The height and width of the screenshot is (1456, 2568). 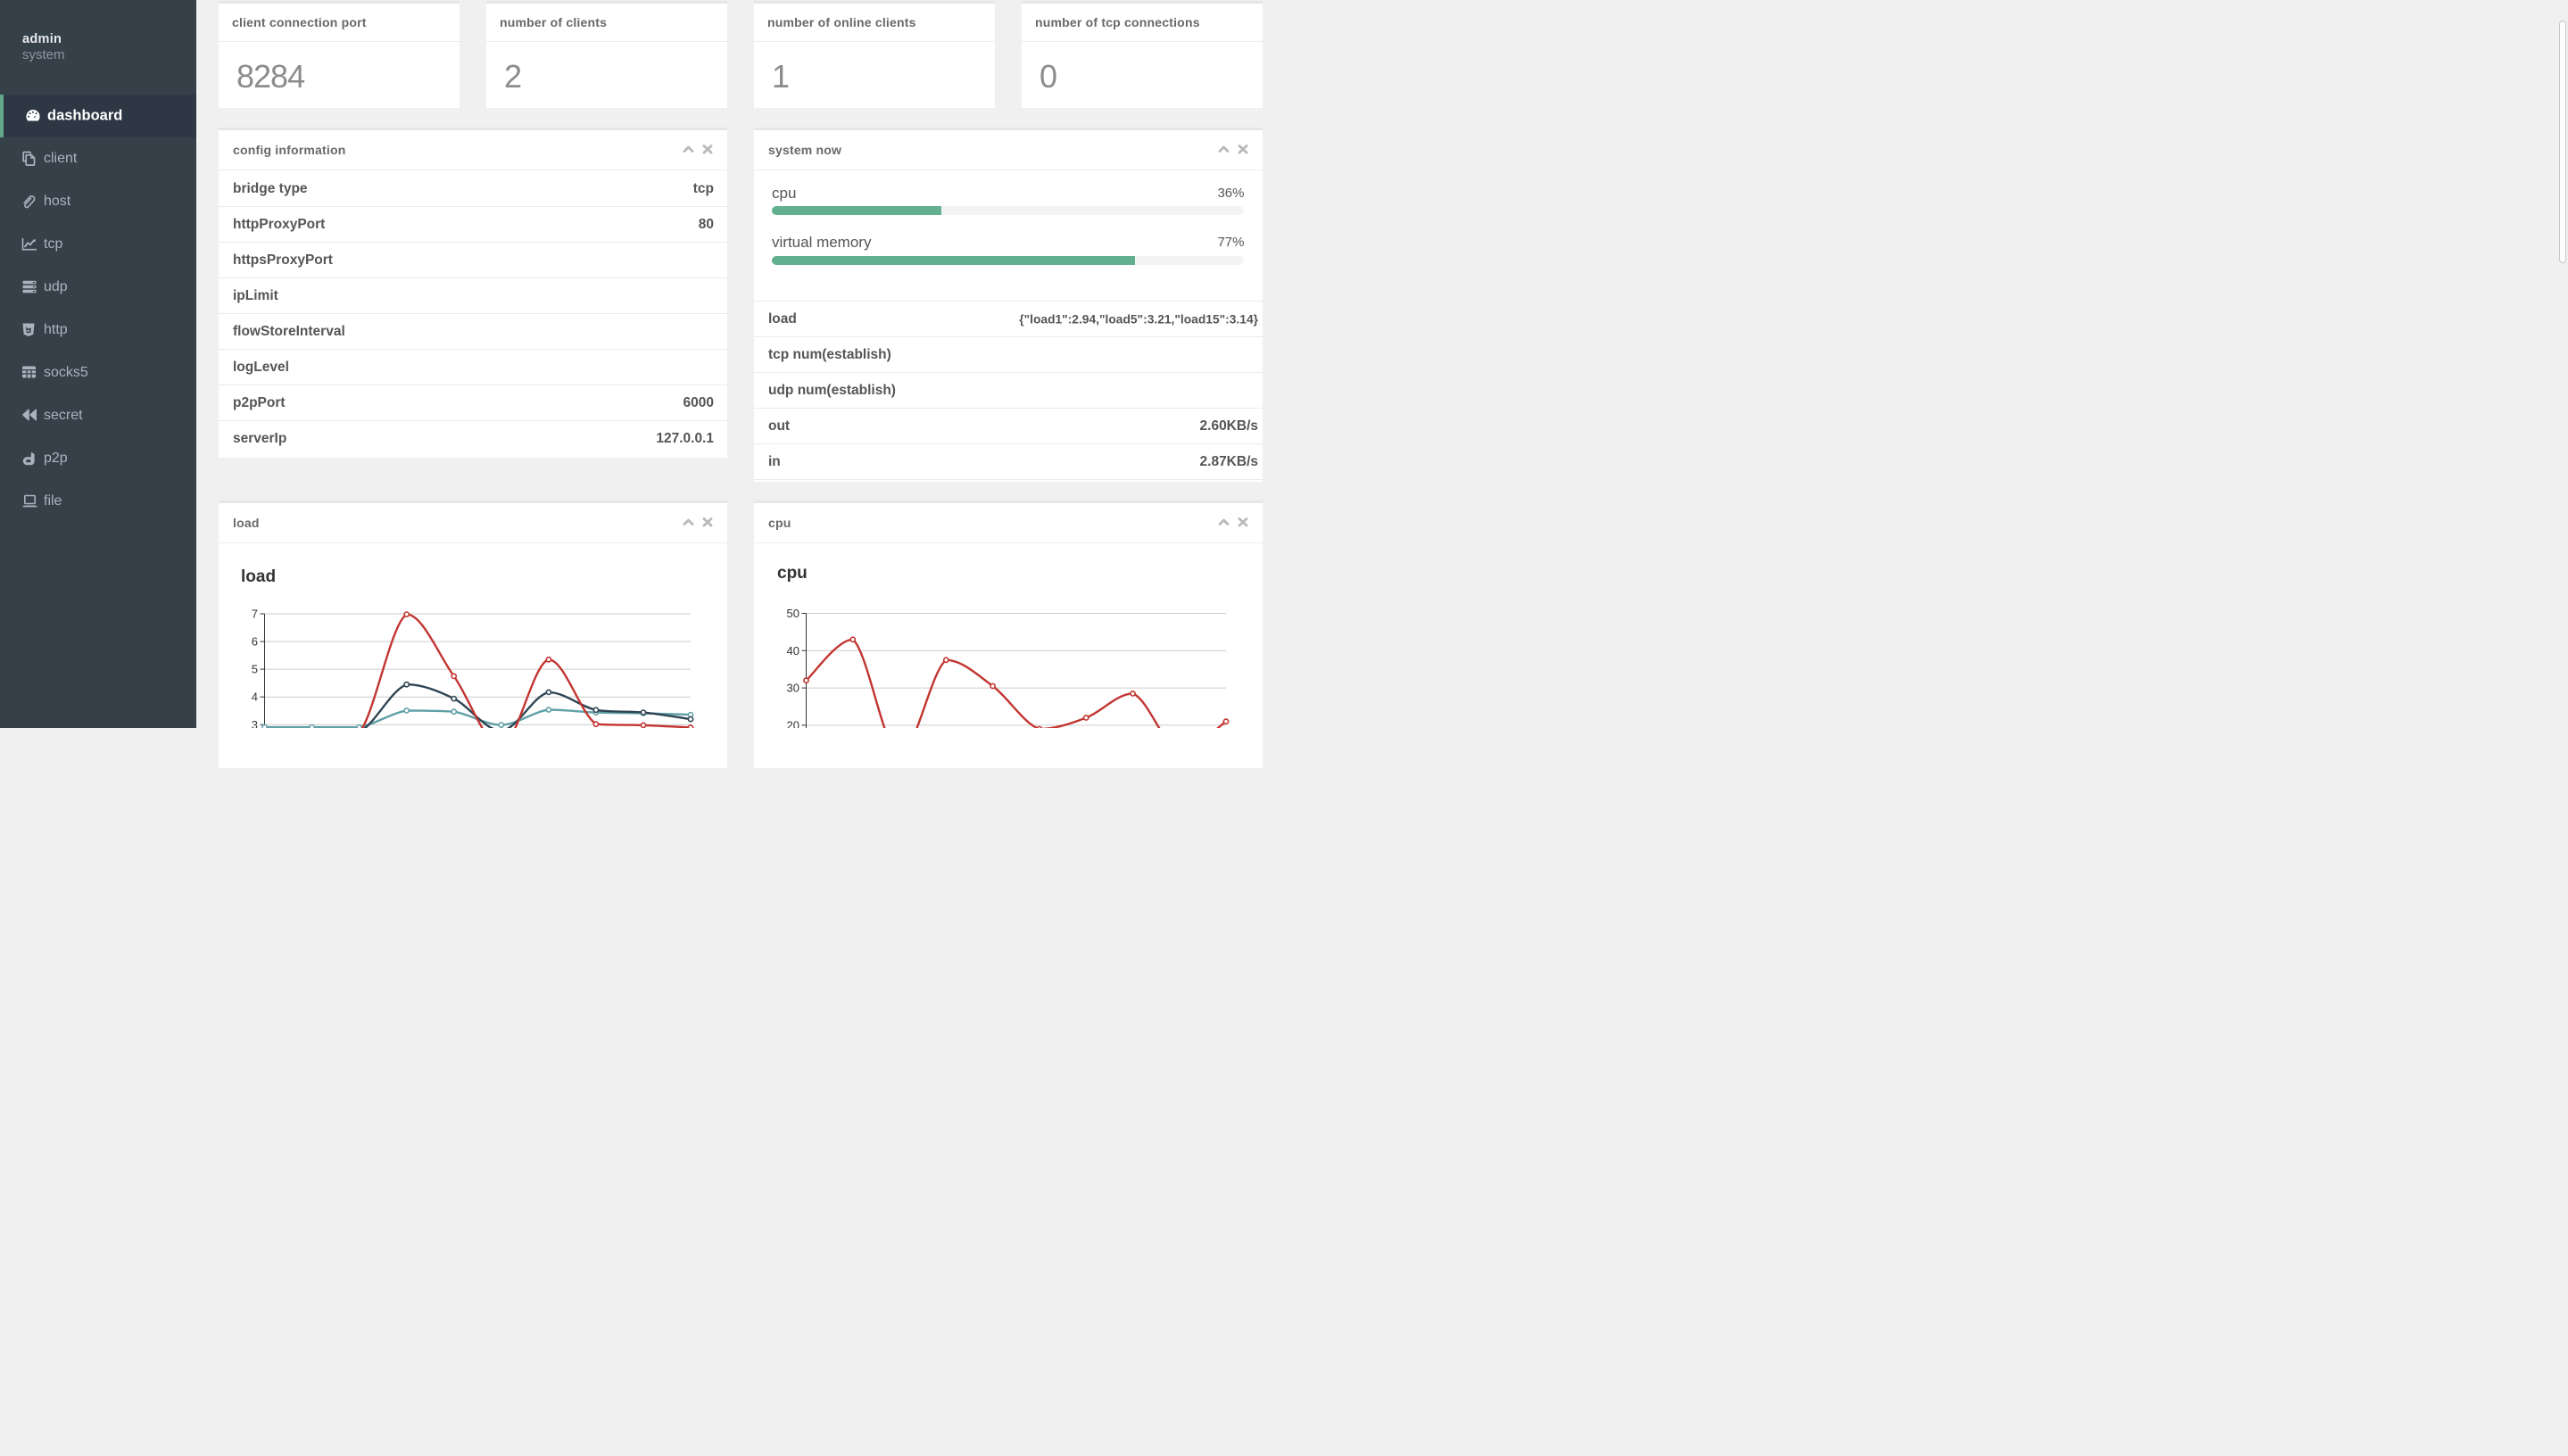 I want to click on svg-text: 5, so click(x=255, y=669).